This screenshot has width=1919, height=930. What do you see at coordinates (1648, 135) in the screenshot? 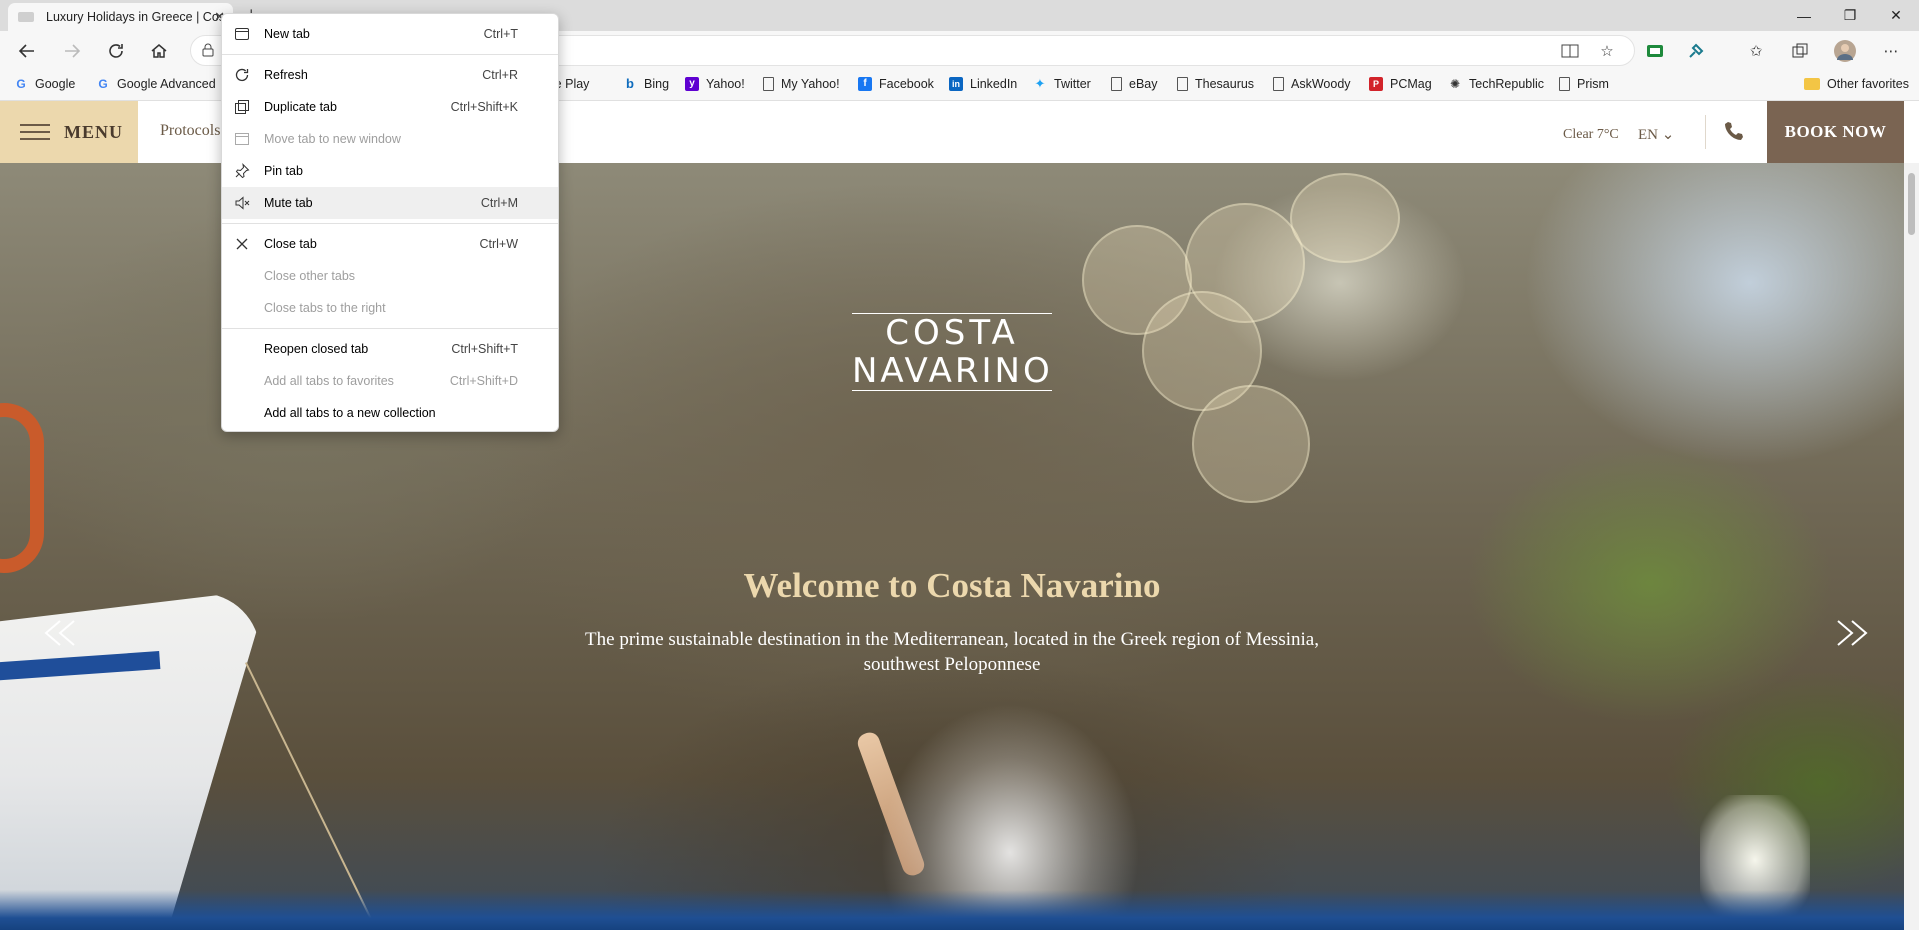
I see `language-code: EN` at bounding box center [1648, 135].